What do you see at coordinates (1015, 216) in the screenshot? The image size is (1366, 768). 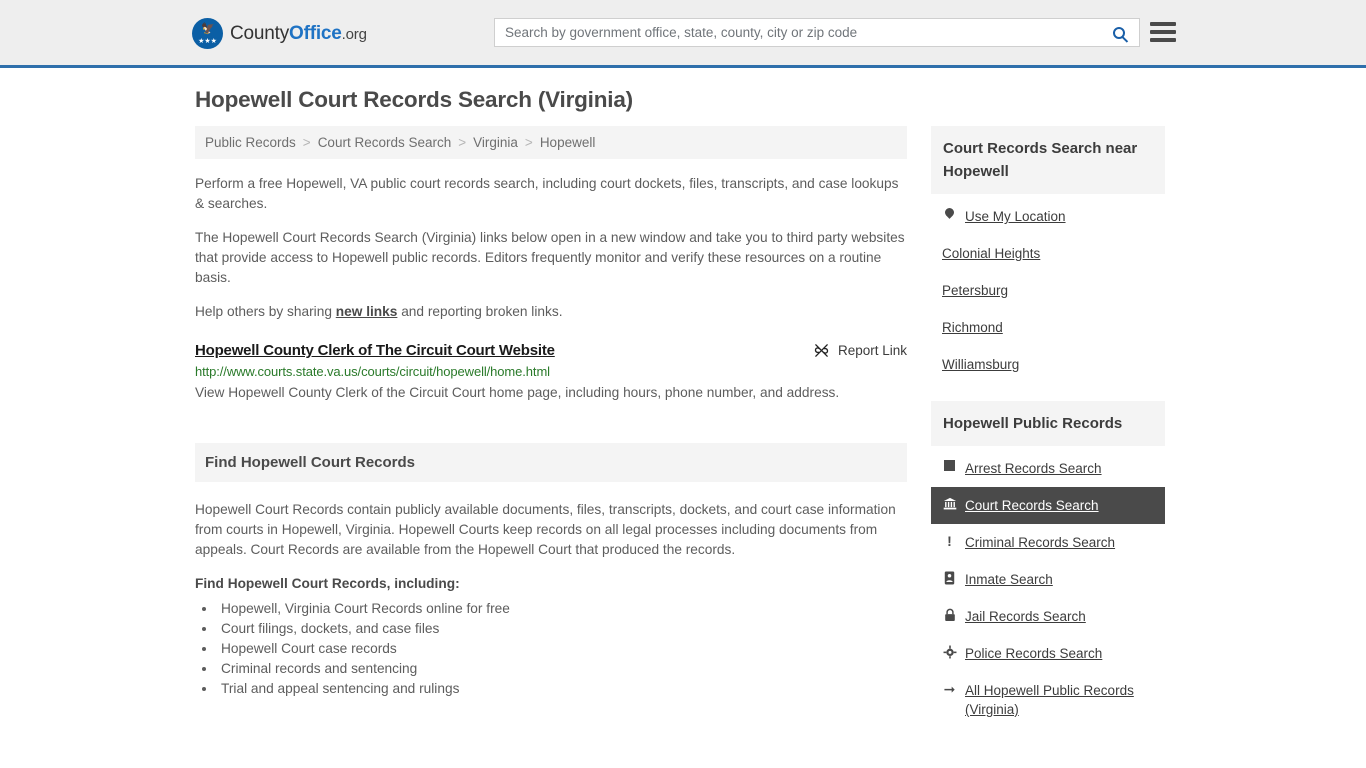 I see `sidebar-item-label: Use My Location` at bounding box center [1015, 216].